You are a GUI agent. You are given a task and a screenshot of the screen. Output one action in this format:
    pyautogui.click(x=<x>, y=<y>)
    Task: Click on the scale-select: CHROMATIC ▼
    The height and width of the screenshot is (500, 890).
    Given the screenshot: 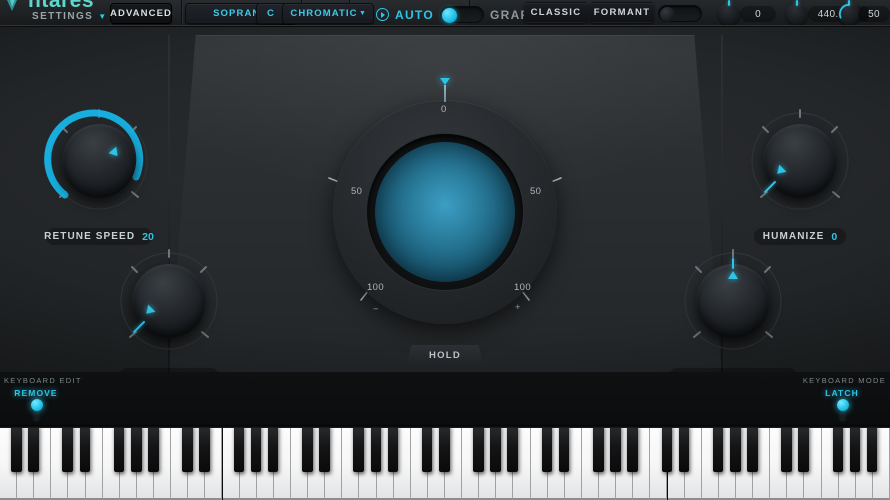 What is the action you would take?
    pyautogui.click(x=328, y=13)
    